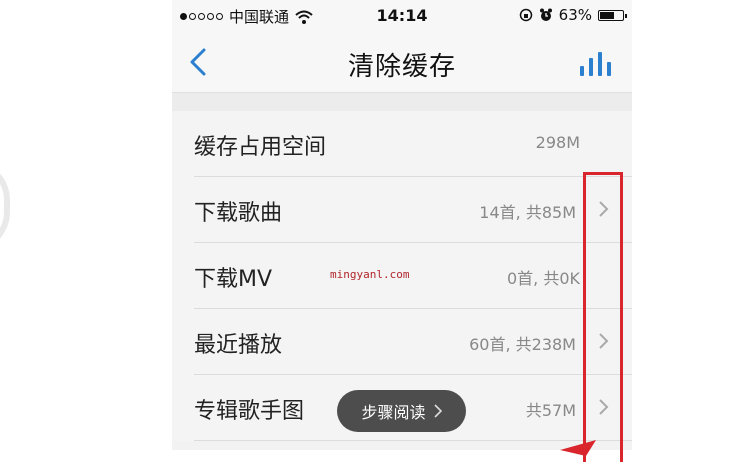  I want to click on navigation-bar: 清除缓存, so click(402, 62).